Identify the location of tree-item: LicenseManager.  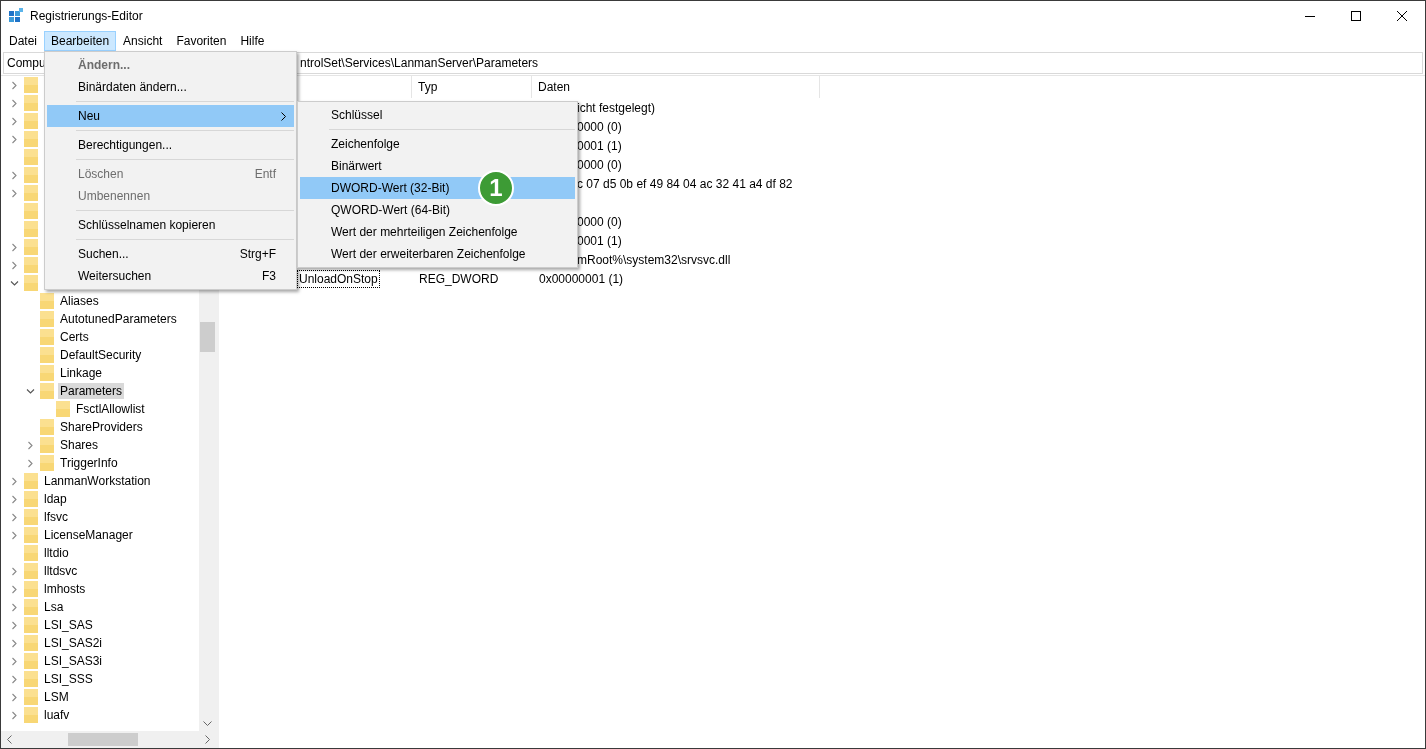
(88, 535).